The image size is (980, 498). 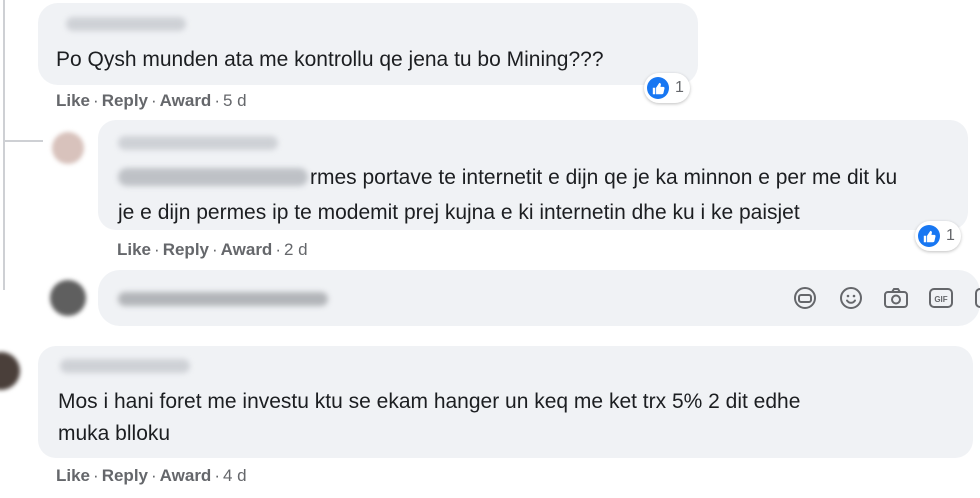 What do you see at coordinates (539, 298) in the screenshot?
I see `reply-input: GIF` at bounding box center [539, 298].